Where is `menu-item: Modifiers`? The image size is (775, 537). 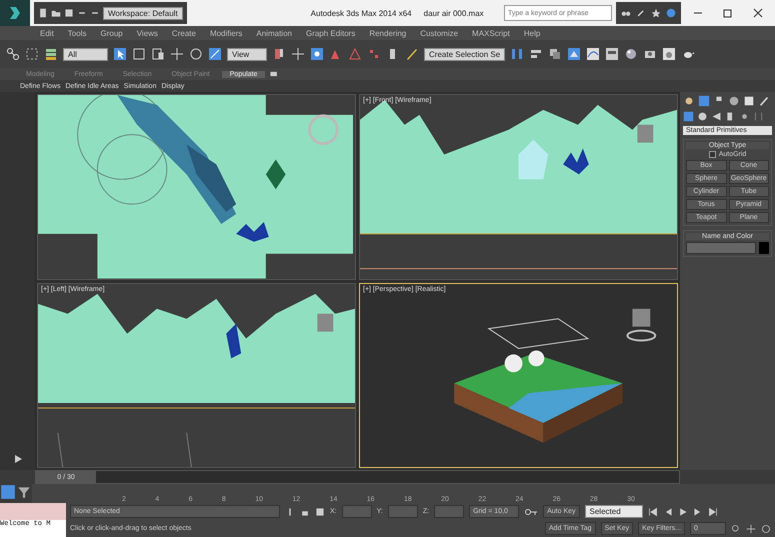 menu-item: Modifiers is located at coordinates (226, 33).